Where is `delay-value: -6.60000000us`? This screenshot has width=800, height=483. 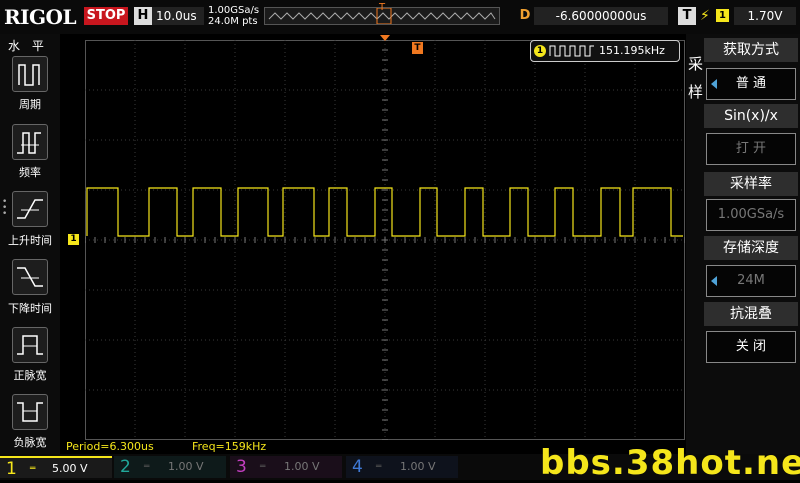
delay-value: -6.60000000us is located at coordinates (601, 16).